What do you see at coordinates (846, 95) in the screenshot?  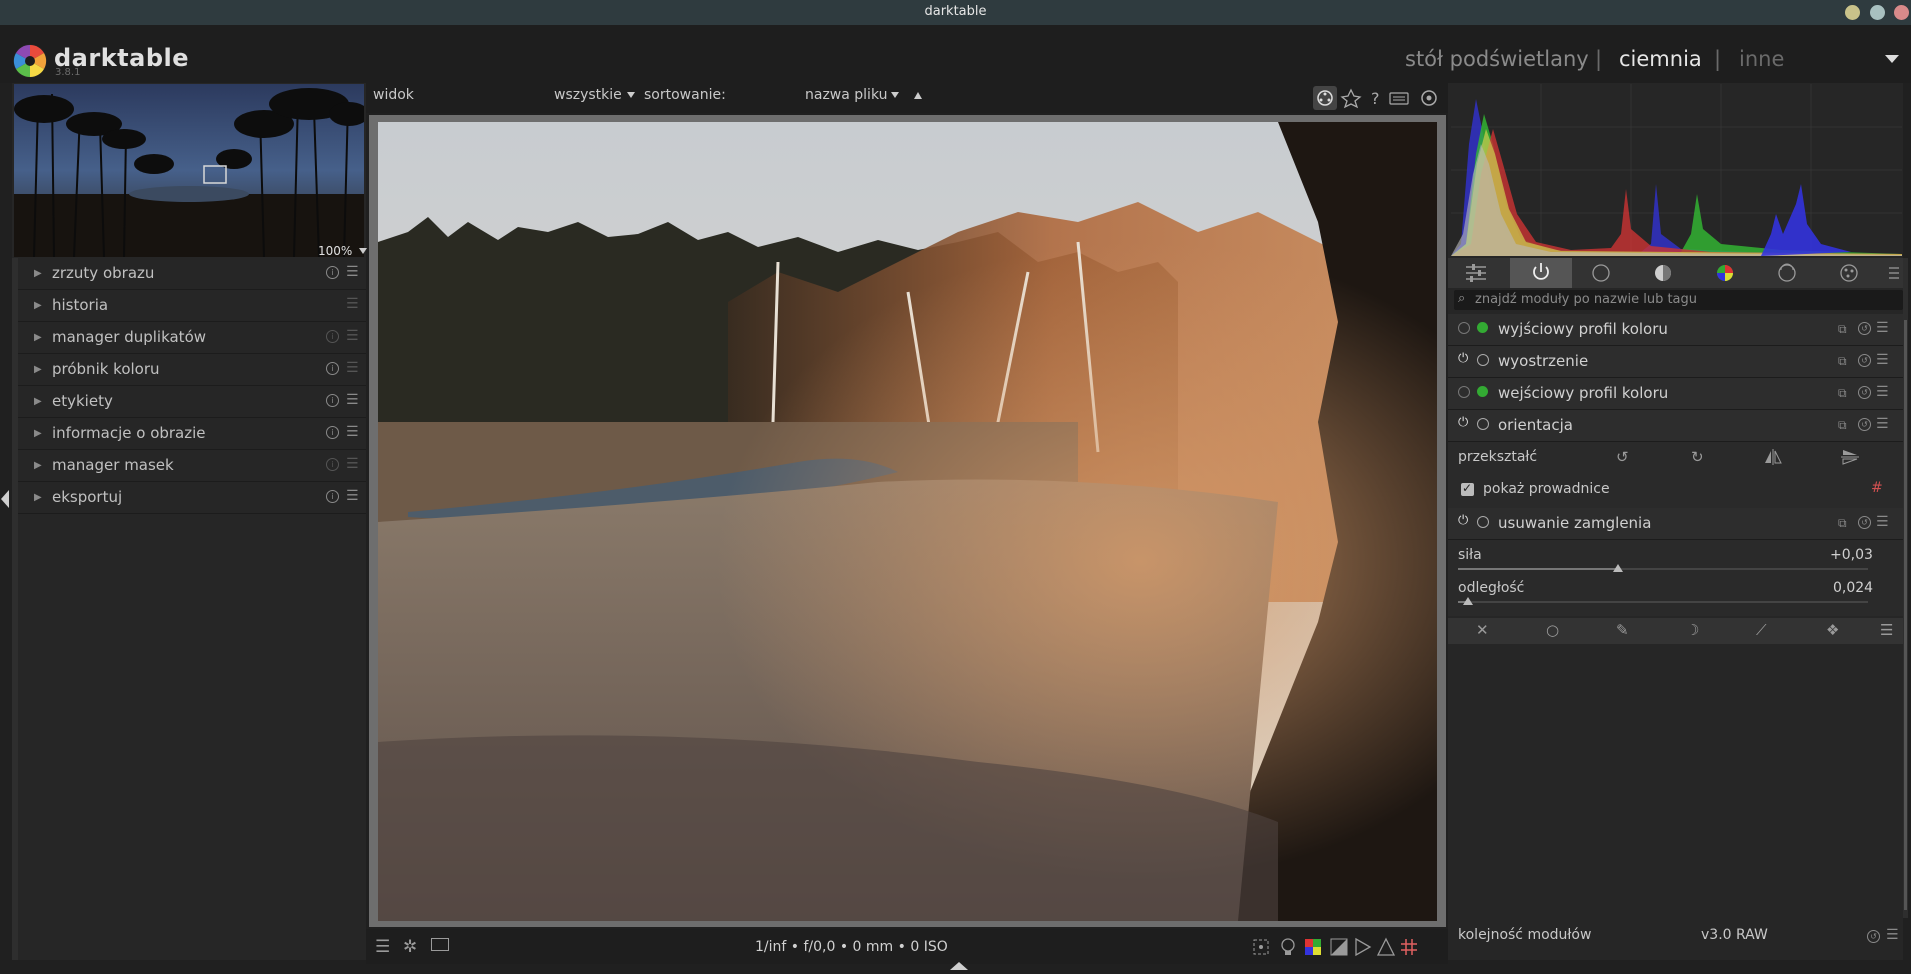 I see `sort-dropdown: nazwa pliku` at bounding box center [846, 95].